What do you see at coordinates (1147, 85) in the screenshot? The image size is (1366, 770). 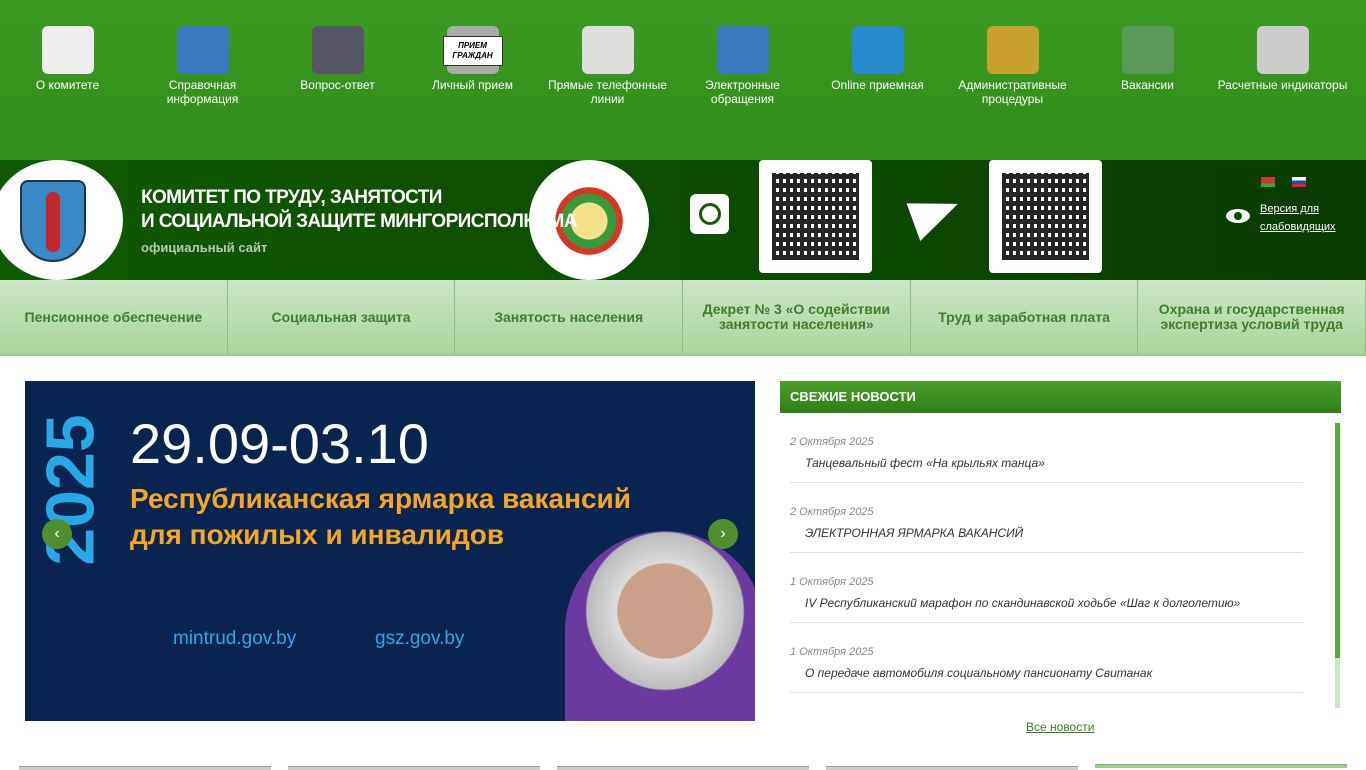 I see `top-menu-label: Вакансии` at bounding box center [1147, 85].